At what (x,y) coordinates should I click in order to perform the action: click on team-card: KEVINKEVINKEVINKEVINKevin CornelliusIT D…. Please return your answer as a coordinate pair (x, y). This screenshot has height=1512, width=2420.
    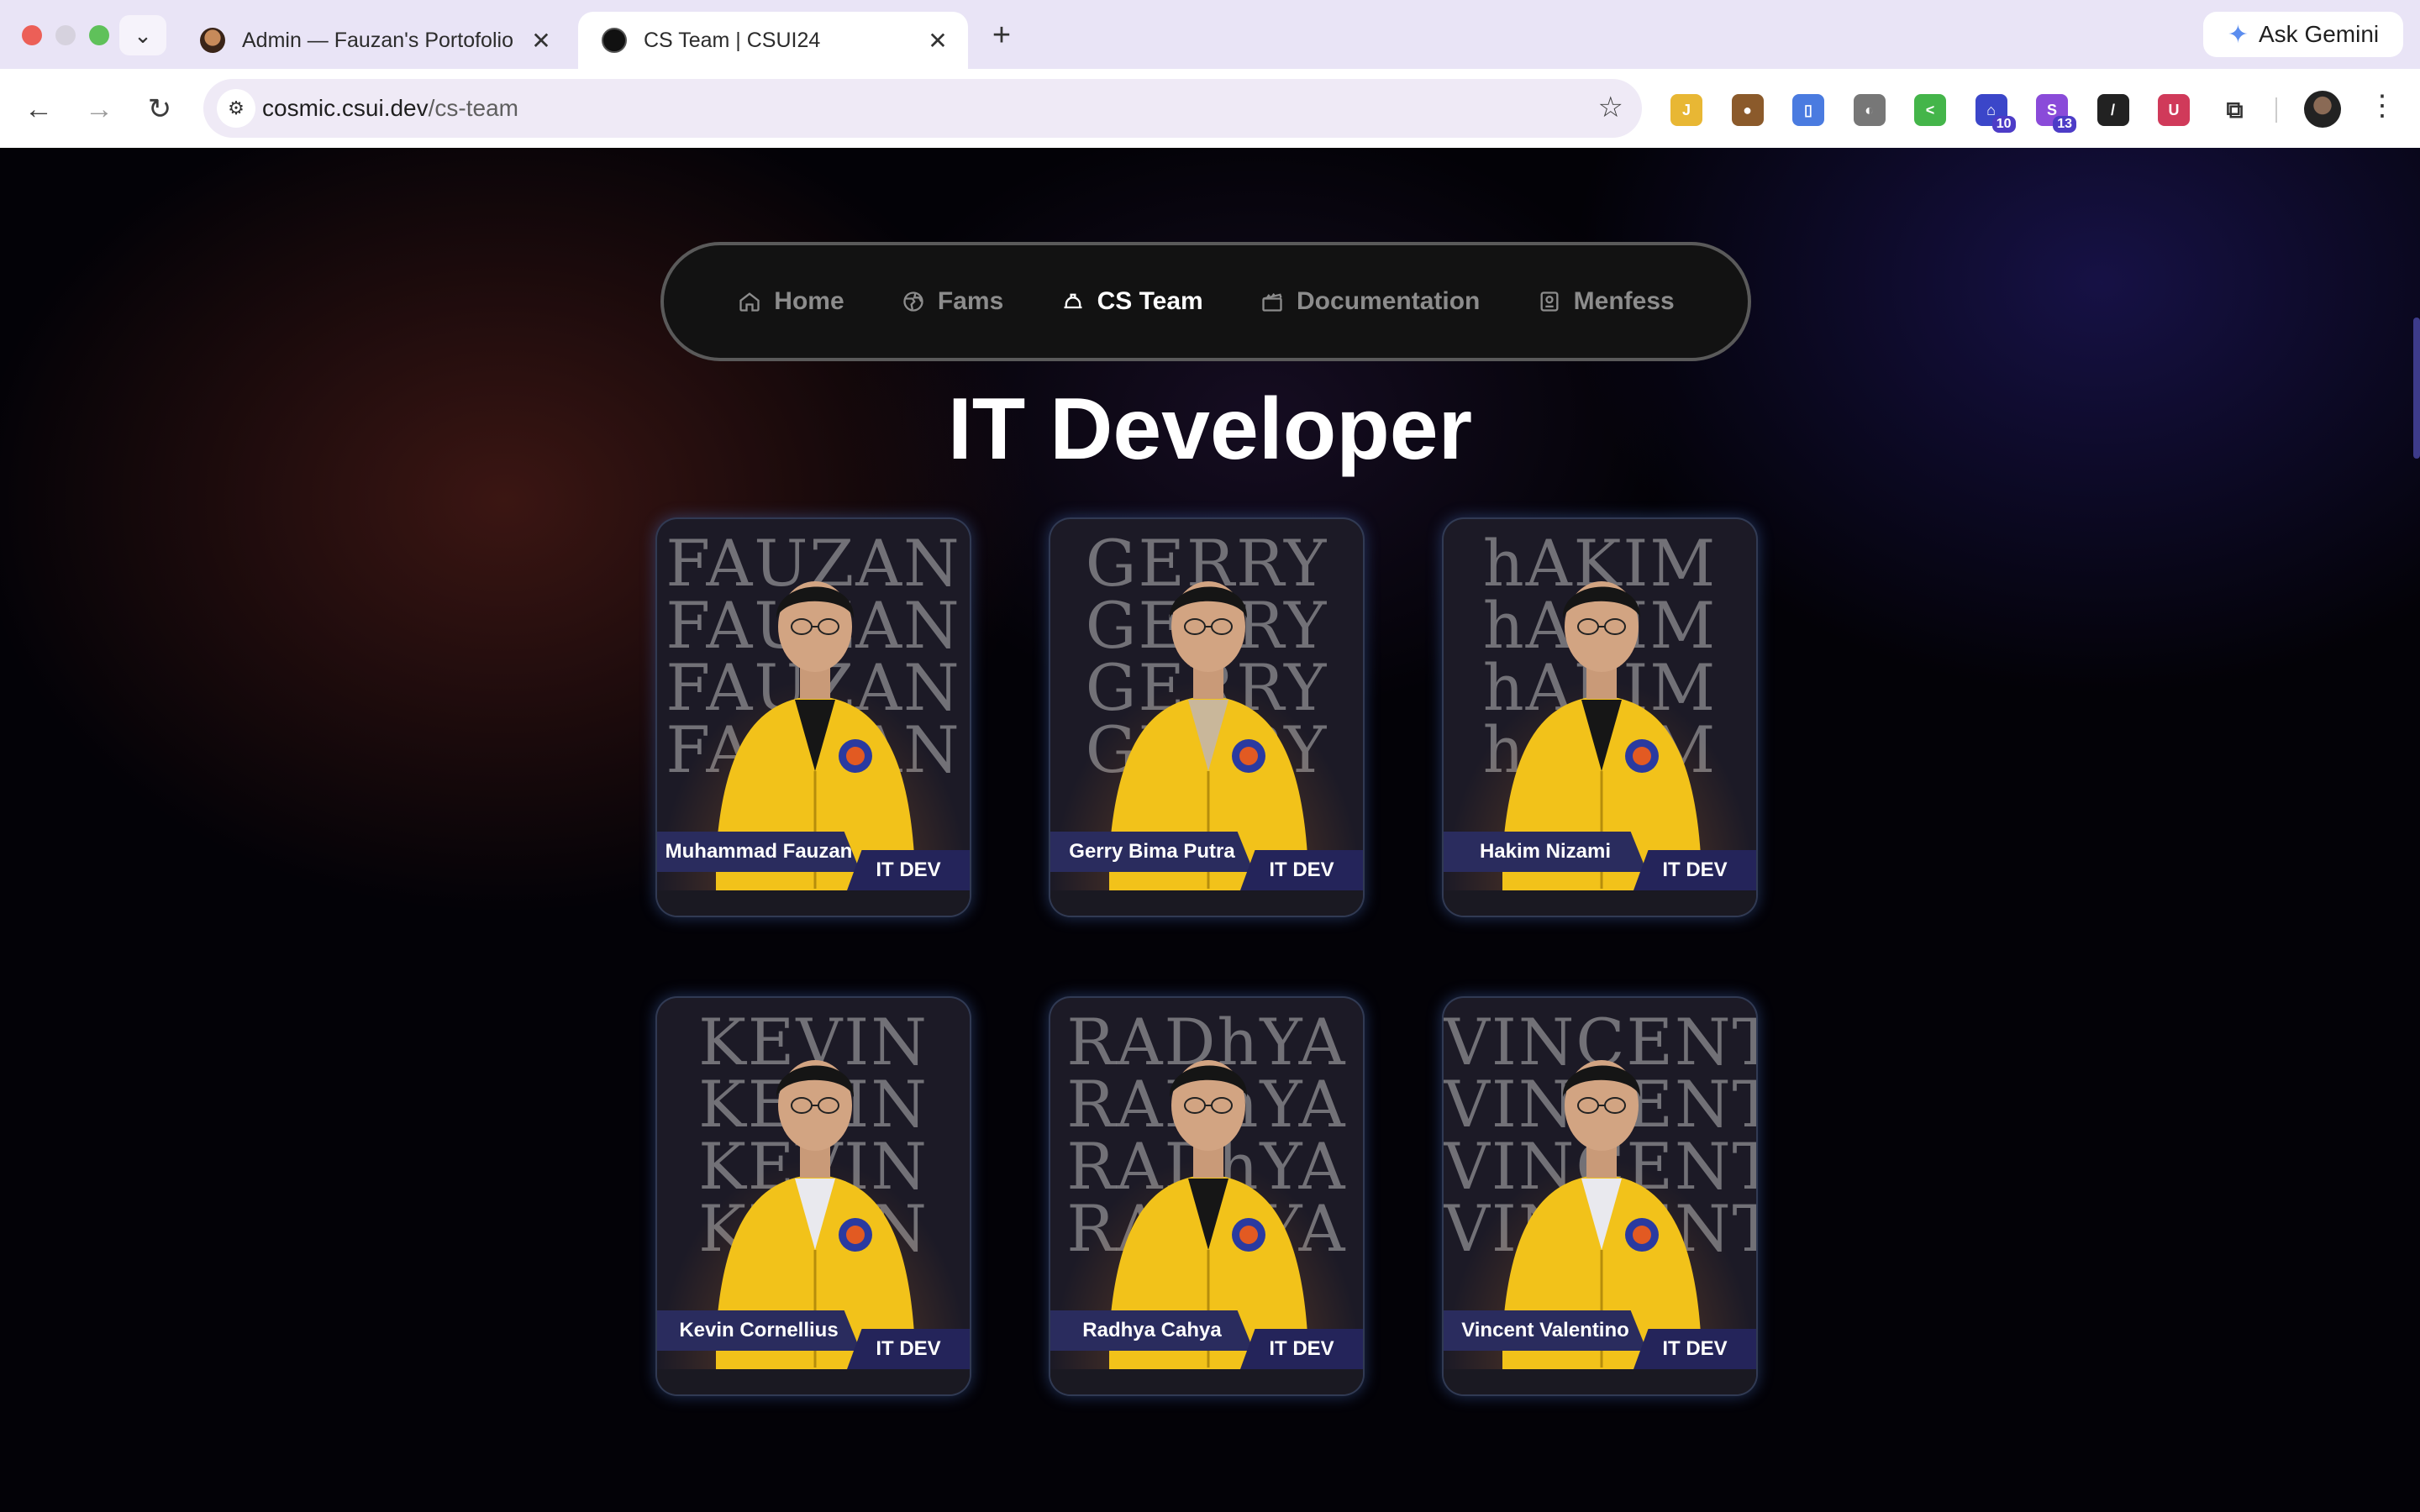
    Looking at the image, I should click on (813, 1196).